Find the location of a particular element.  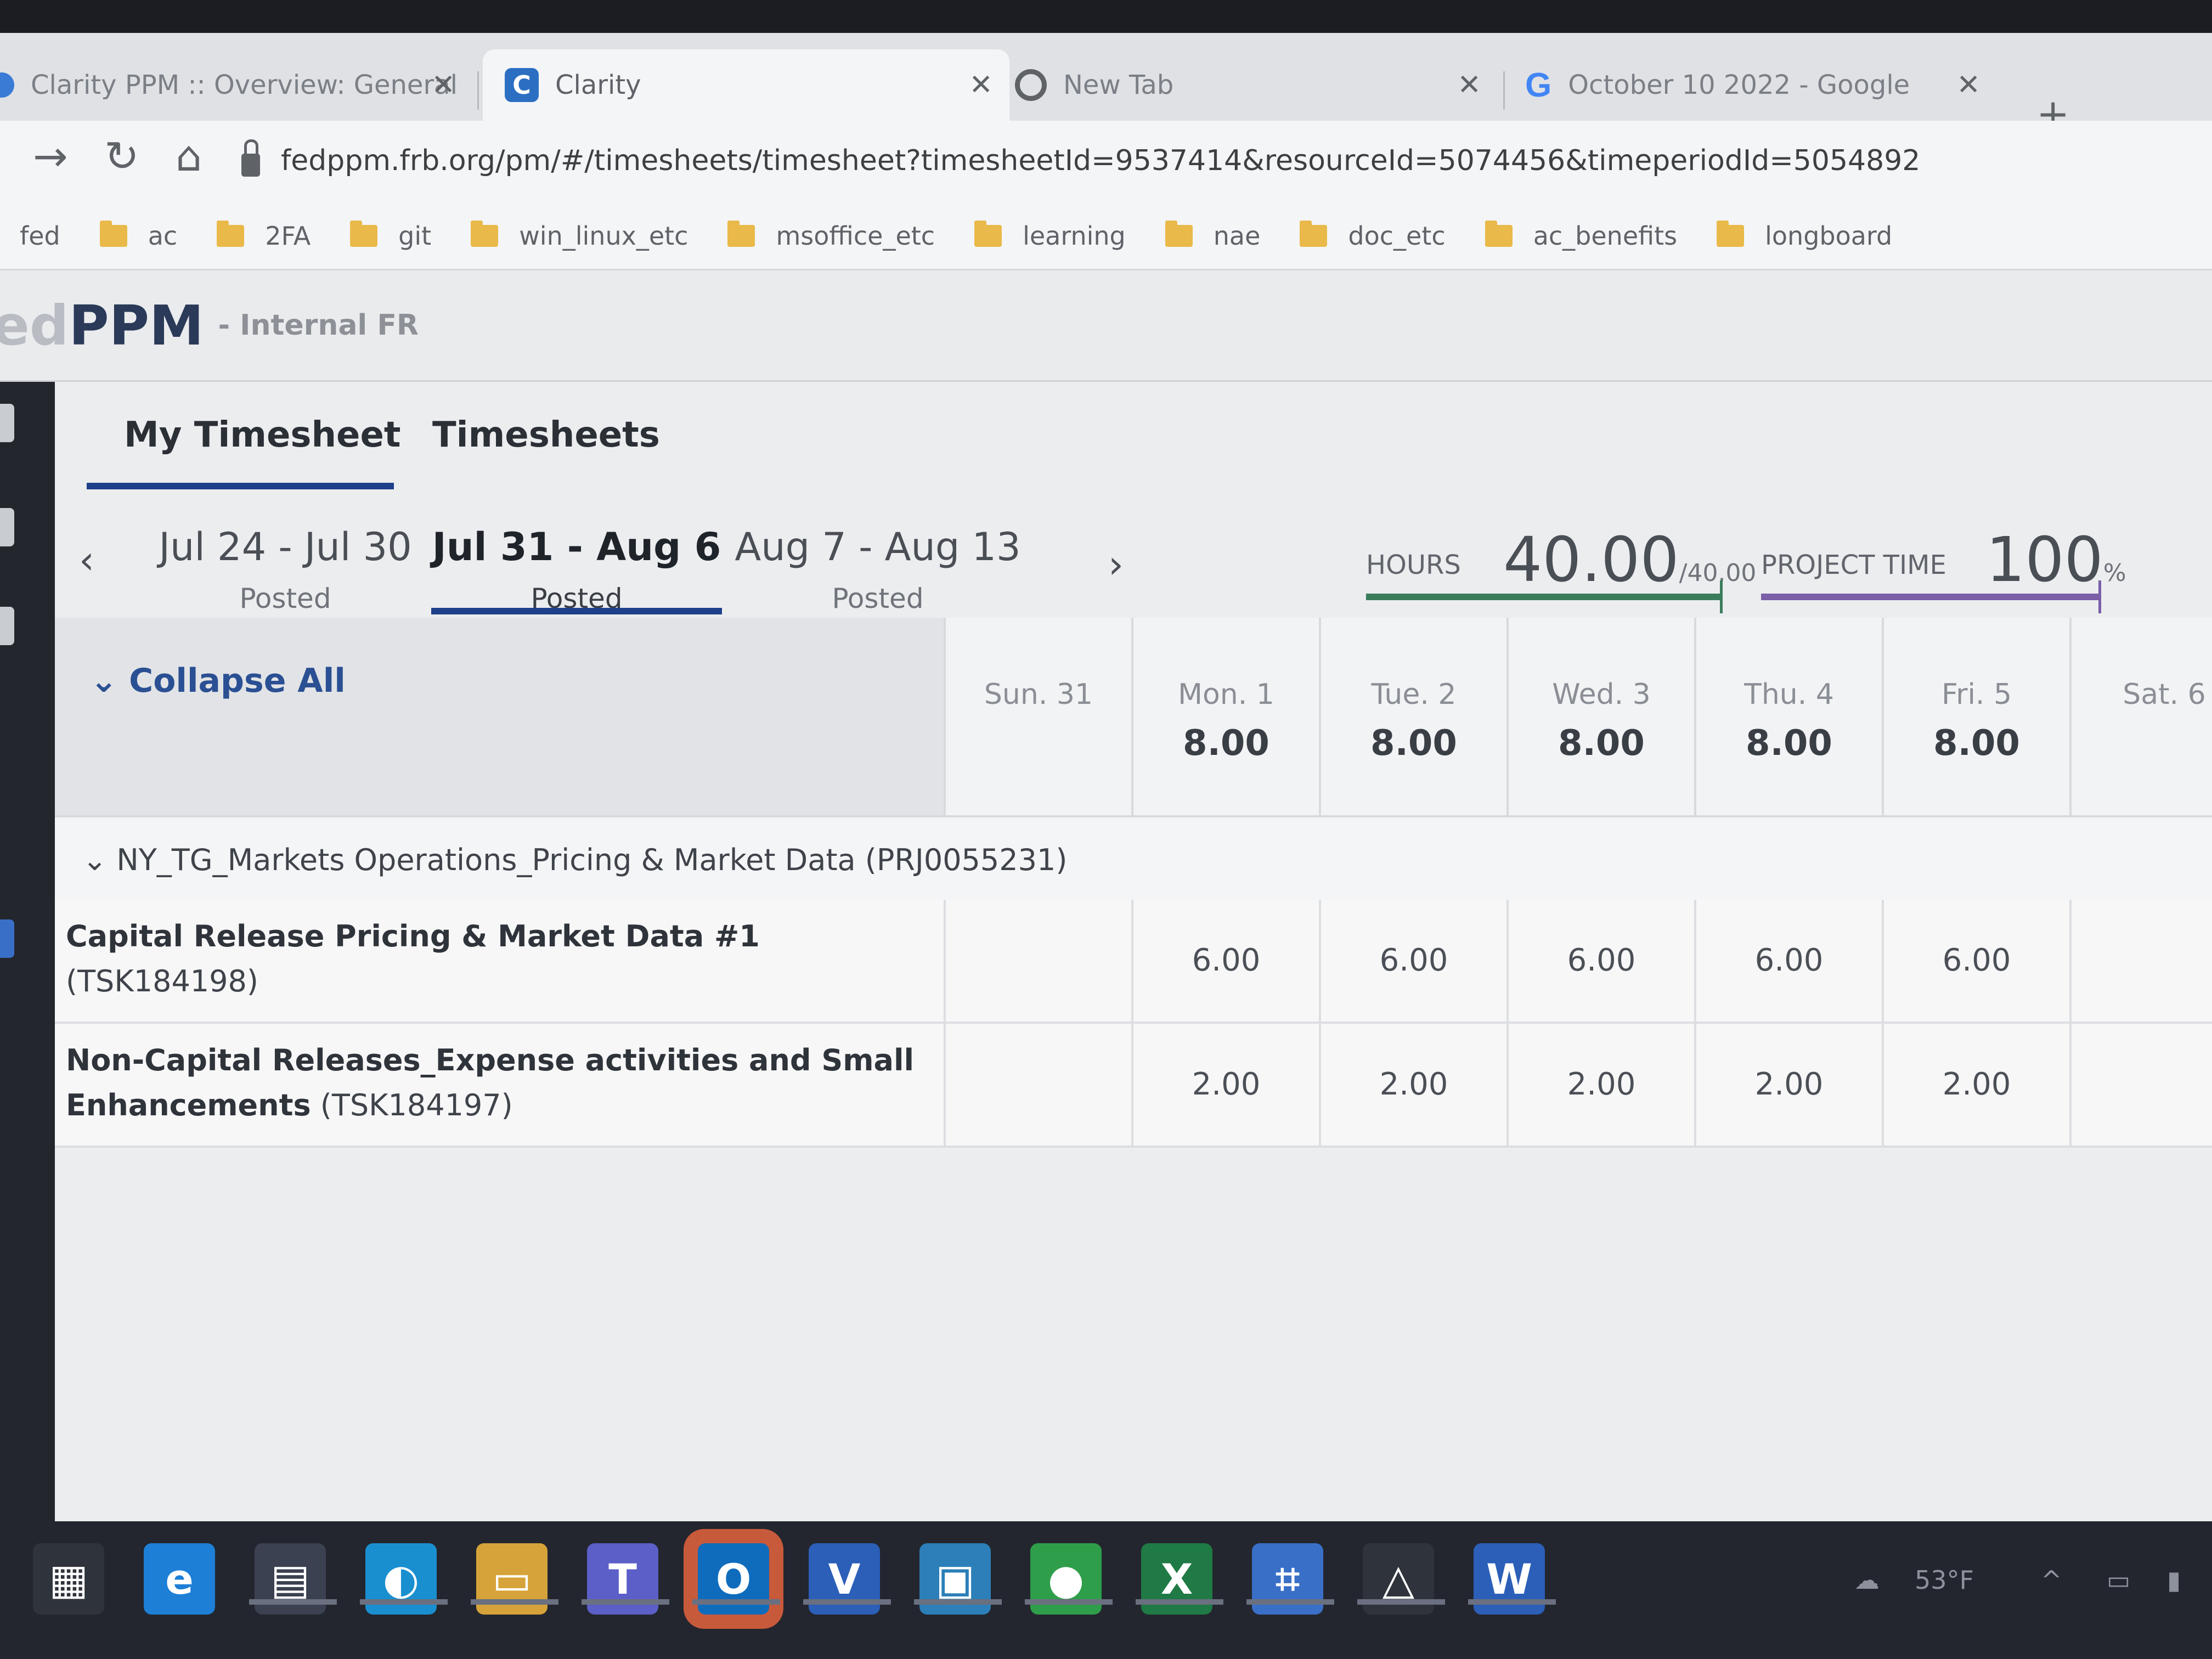

clarity-c-icon: C is located at coordinates (522, 85).